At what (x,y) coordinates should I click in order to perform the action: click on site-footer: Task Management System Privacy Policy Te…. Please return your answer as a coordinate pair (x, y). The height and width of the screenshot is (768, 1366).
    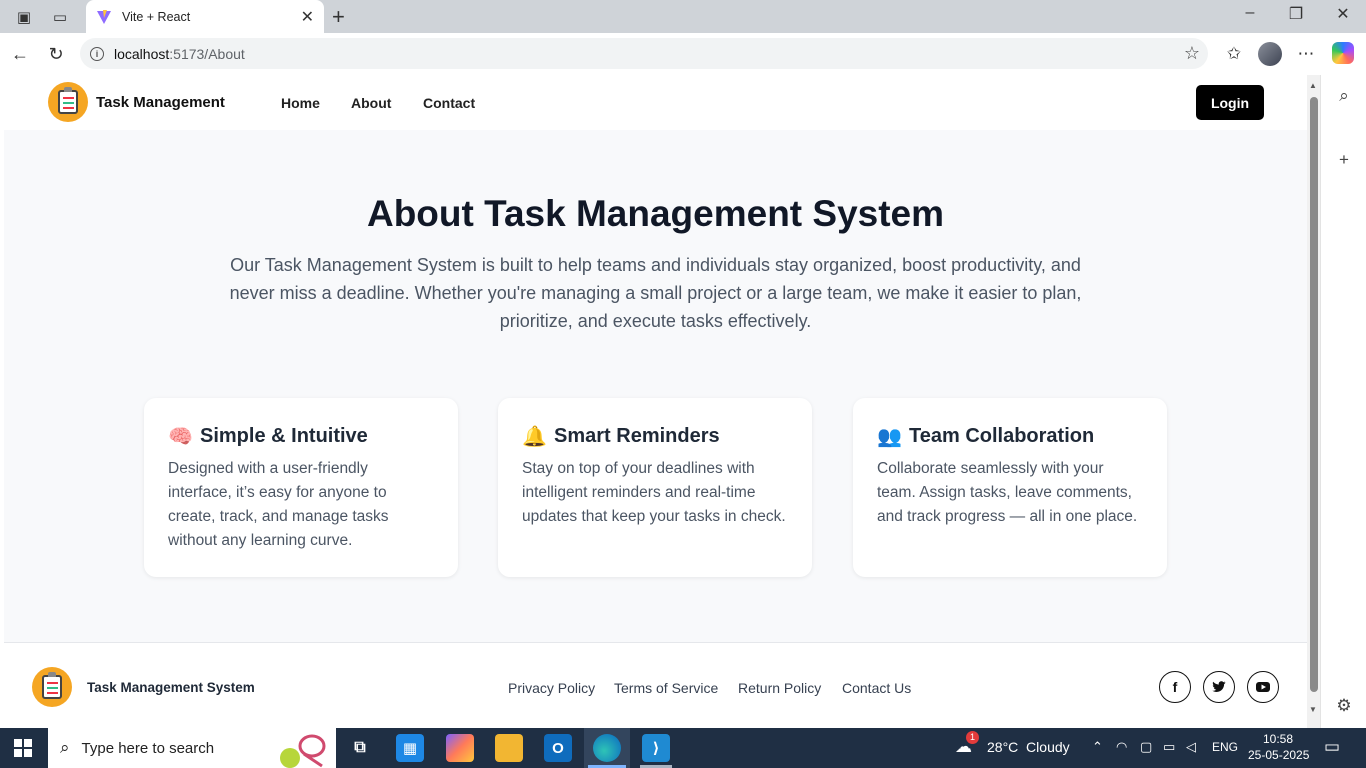
    Looking at the image, I should click on (655, 685).